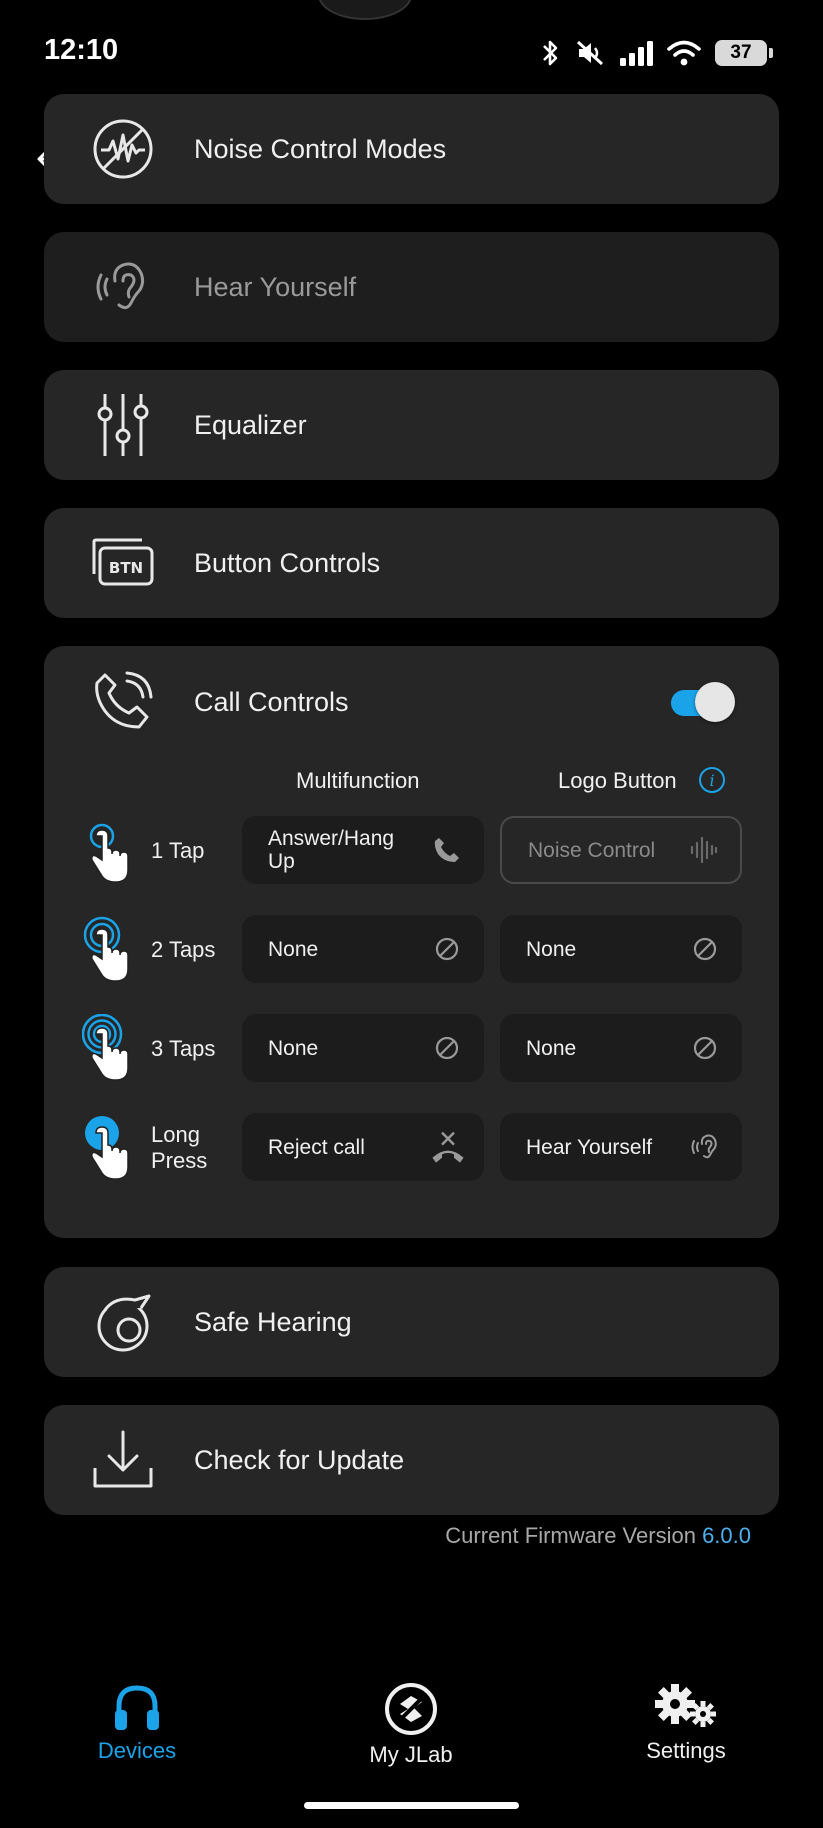 The image size is (823, 1828). Describe the element at coordinates (685, 1705) in the screenshot. I see `gears-icon` at that location.